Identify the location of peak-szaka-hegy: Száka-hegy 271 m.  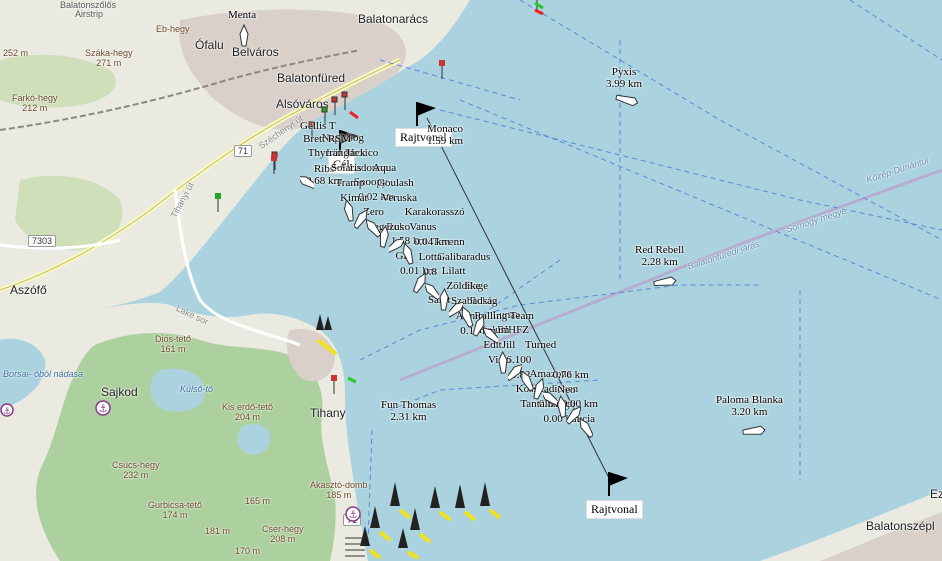
(109, 58).